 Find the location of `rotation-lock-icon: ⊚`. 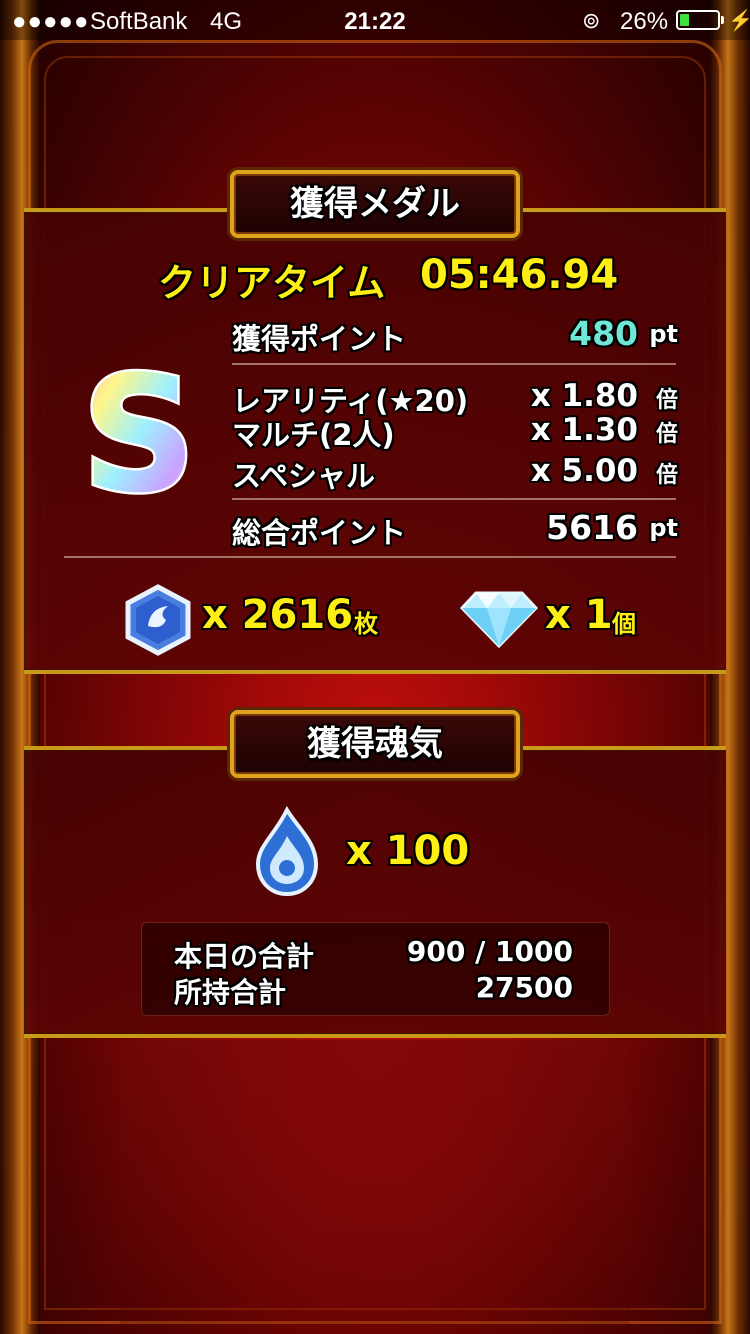

rotation-lock-icon: ⊚ is located at coordinates (591, 20).